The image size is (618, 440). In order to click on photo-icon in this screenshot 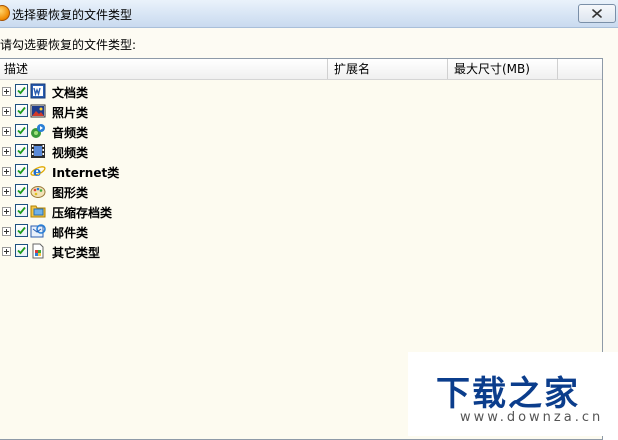, I will do `click(38, 111)`.